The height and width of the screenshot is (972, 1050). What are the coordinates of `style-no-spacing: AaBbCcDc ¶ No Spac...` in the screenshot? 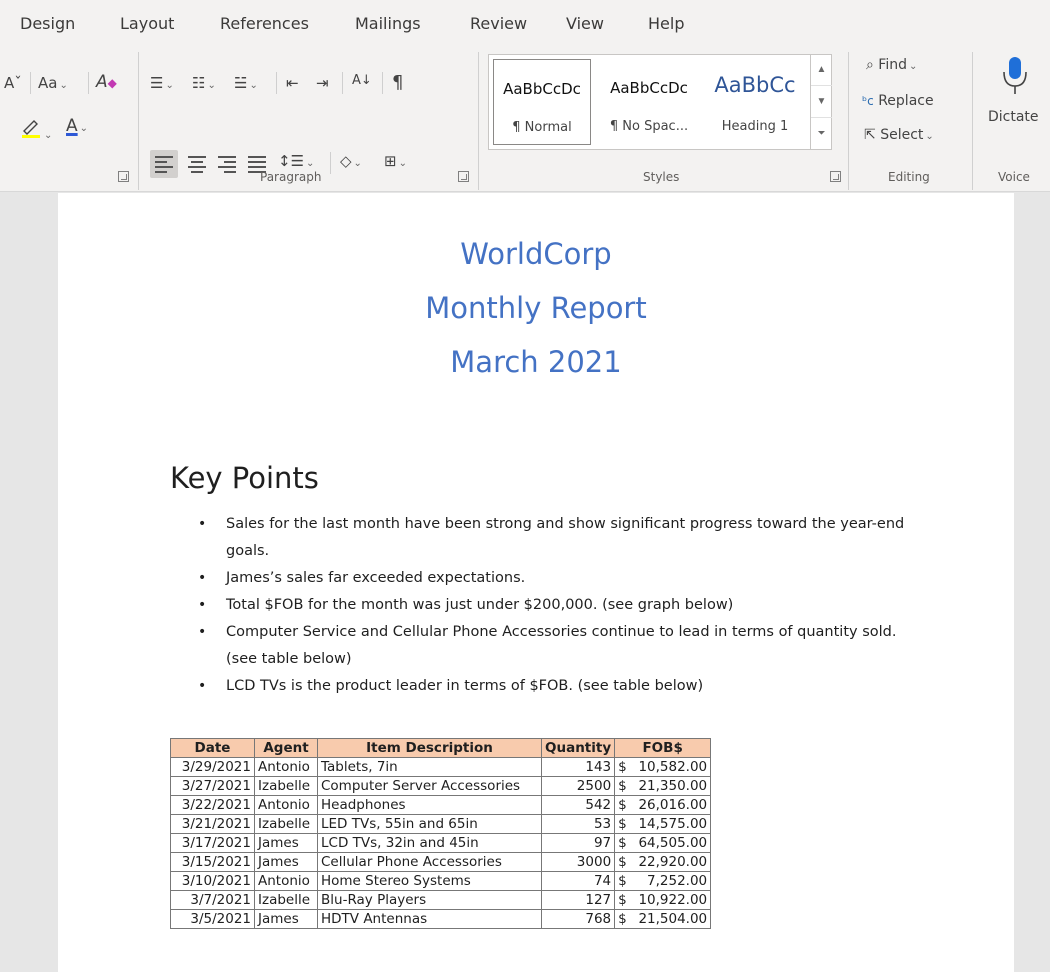 It's located at (649, 102).